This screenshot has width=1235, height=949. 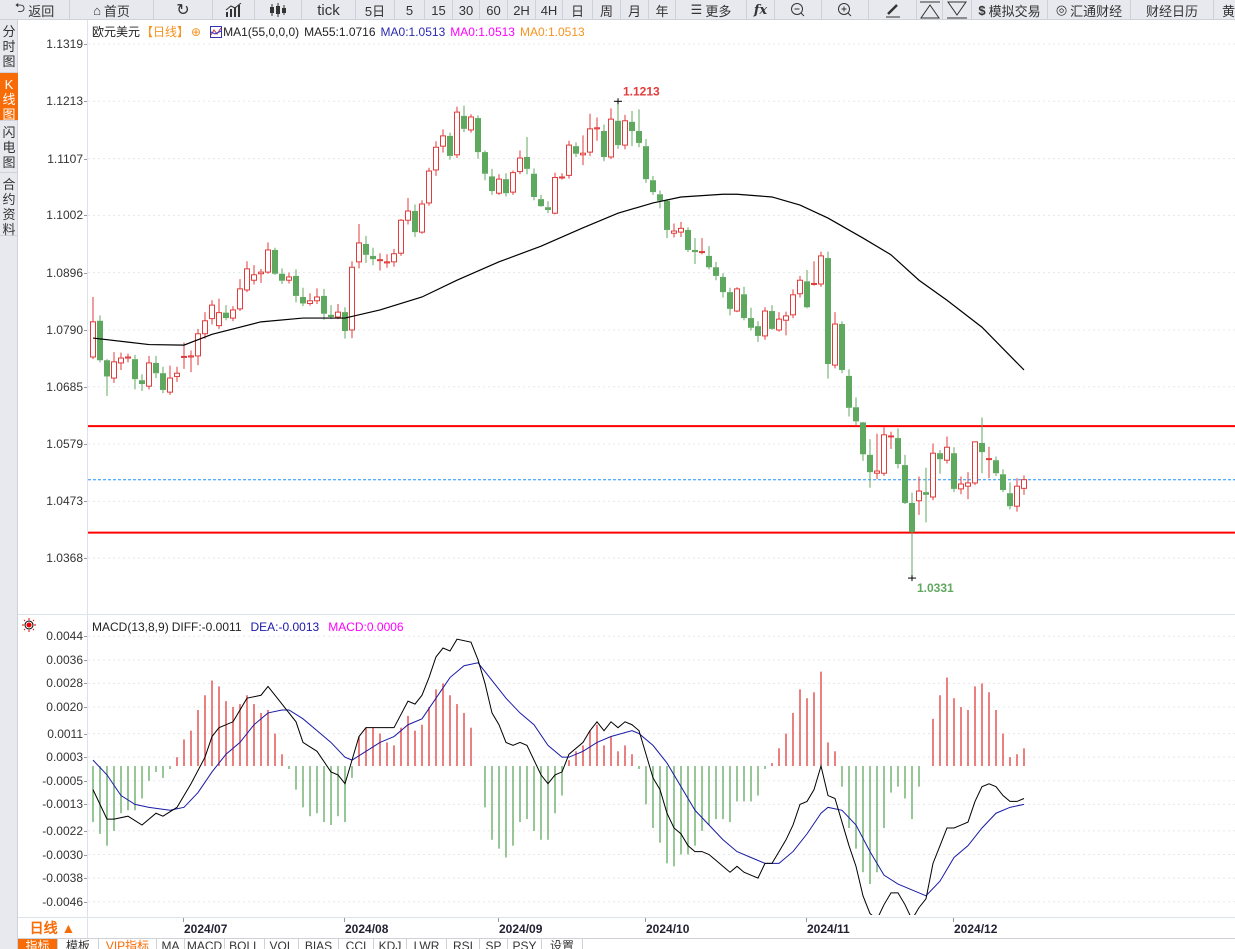 I want to click on indicator-tab: 模板, so click(x=78, y=944).